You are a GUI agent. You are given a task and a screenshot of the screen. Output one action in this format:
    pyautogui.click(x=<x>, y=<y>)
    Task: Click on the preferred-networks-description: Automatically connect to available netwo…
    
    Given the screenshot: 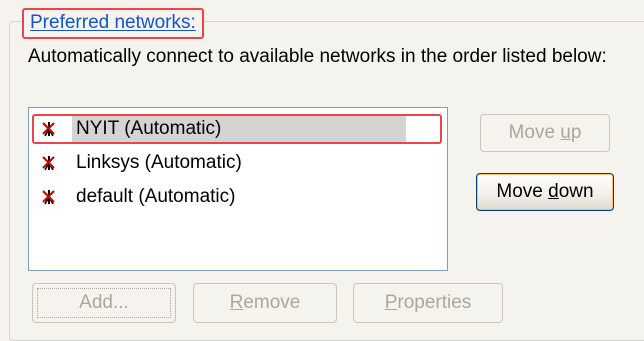 What is the action you would take?
    pyautogui.click(x=317, y=56)
    